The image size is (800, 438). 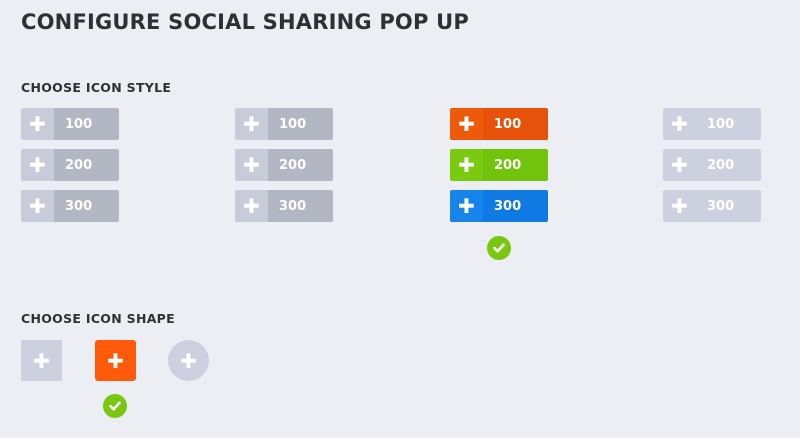 I want to click on icon-style-option-1: ✚ 100 ✚ 200 ✚ 300, so click(x=70, y=169).